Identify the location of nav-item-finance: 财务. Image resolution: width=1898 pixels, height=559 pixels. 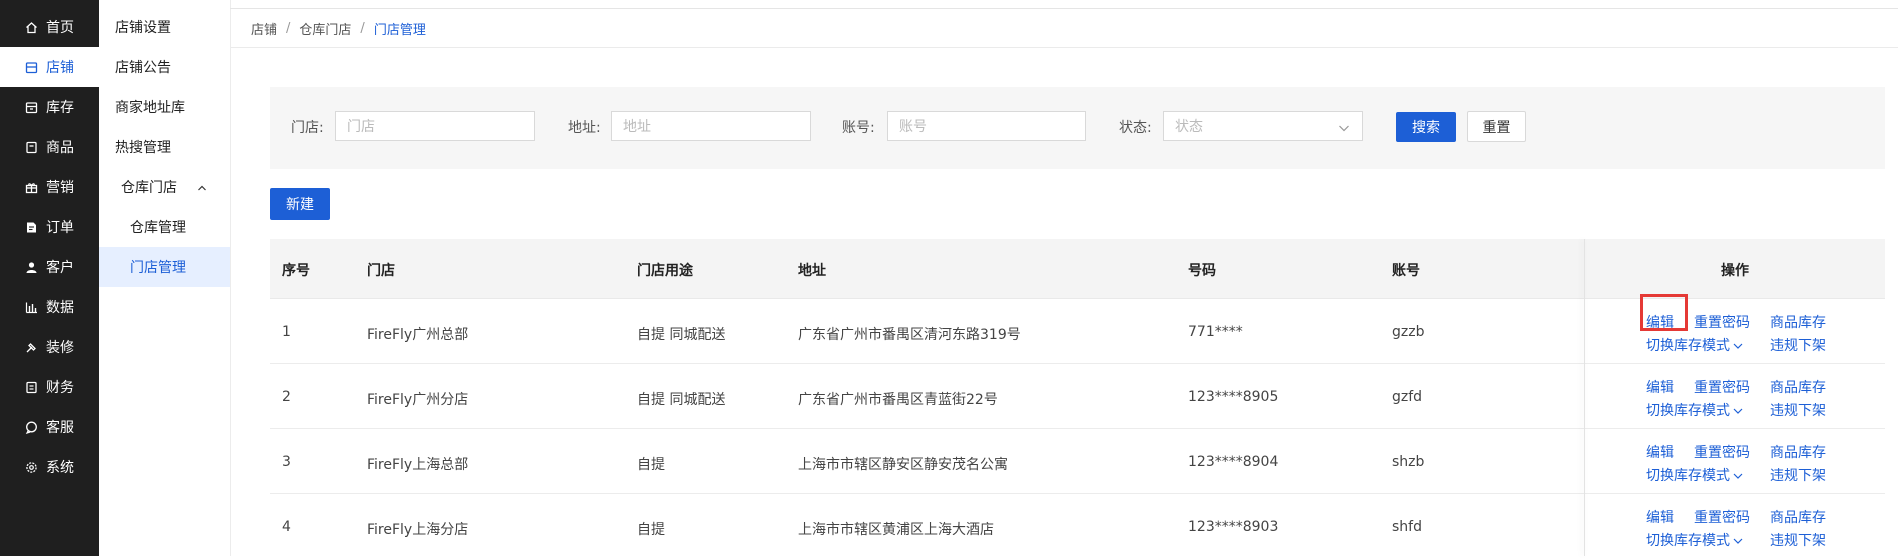
(49, 387).